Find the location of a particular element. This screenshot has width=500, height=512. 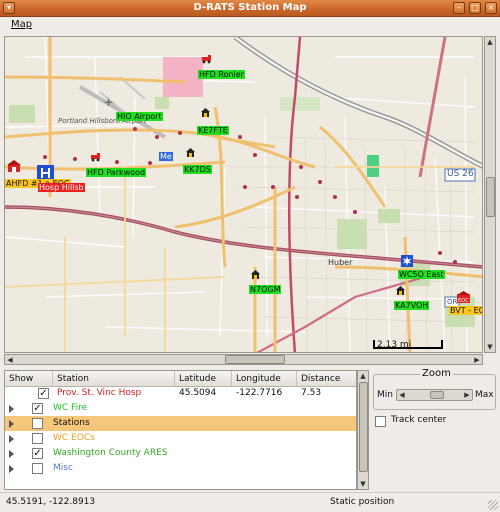

zoom-title: Zoom is located at coordinates (436, 373).